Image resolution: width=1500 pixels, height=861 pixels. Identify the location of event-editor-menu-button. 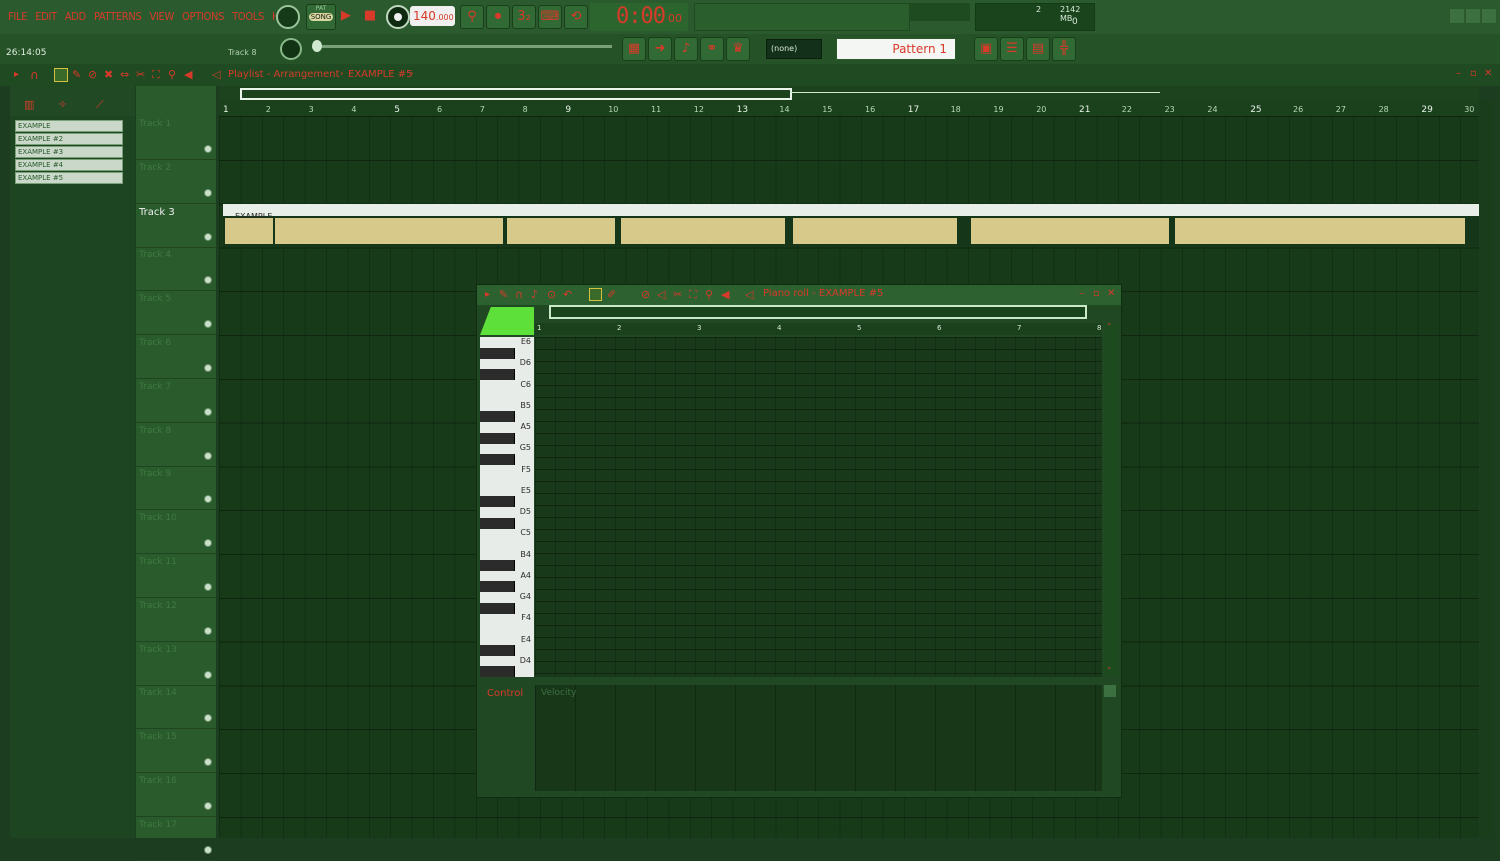
(1110, 691).